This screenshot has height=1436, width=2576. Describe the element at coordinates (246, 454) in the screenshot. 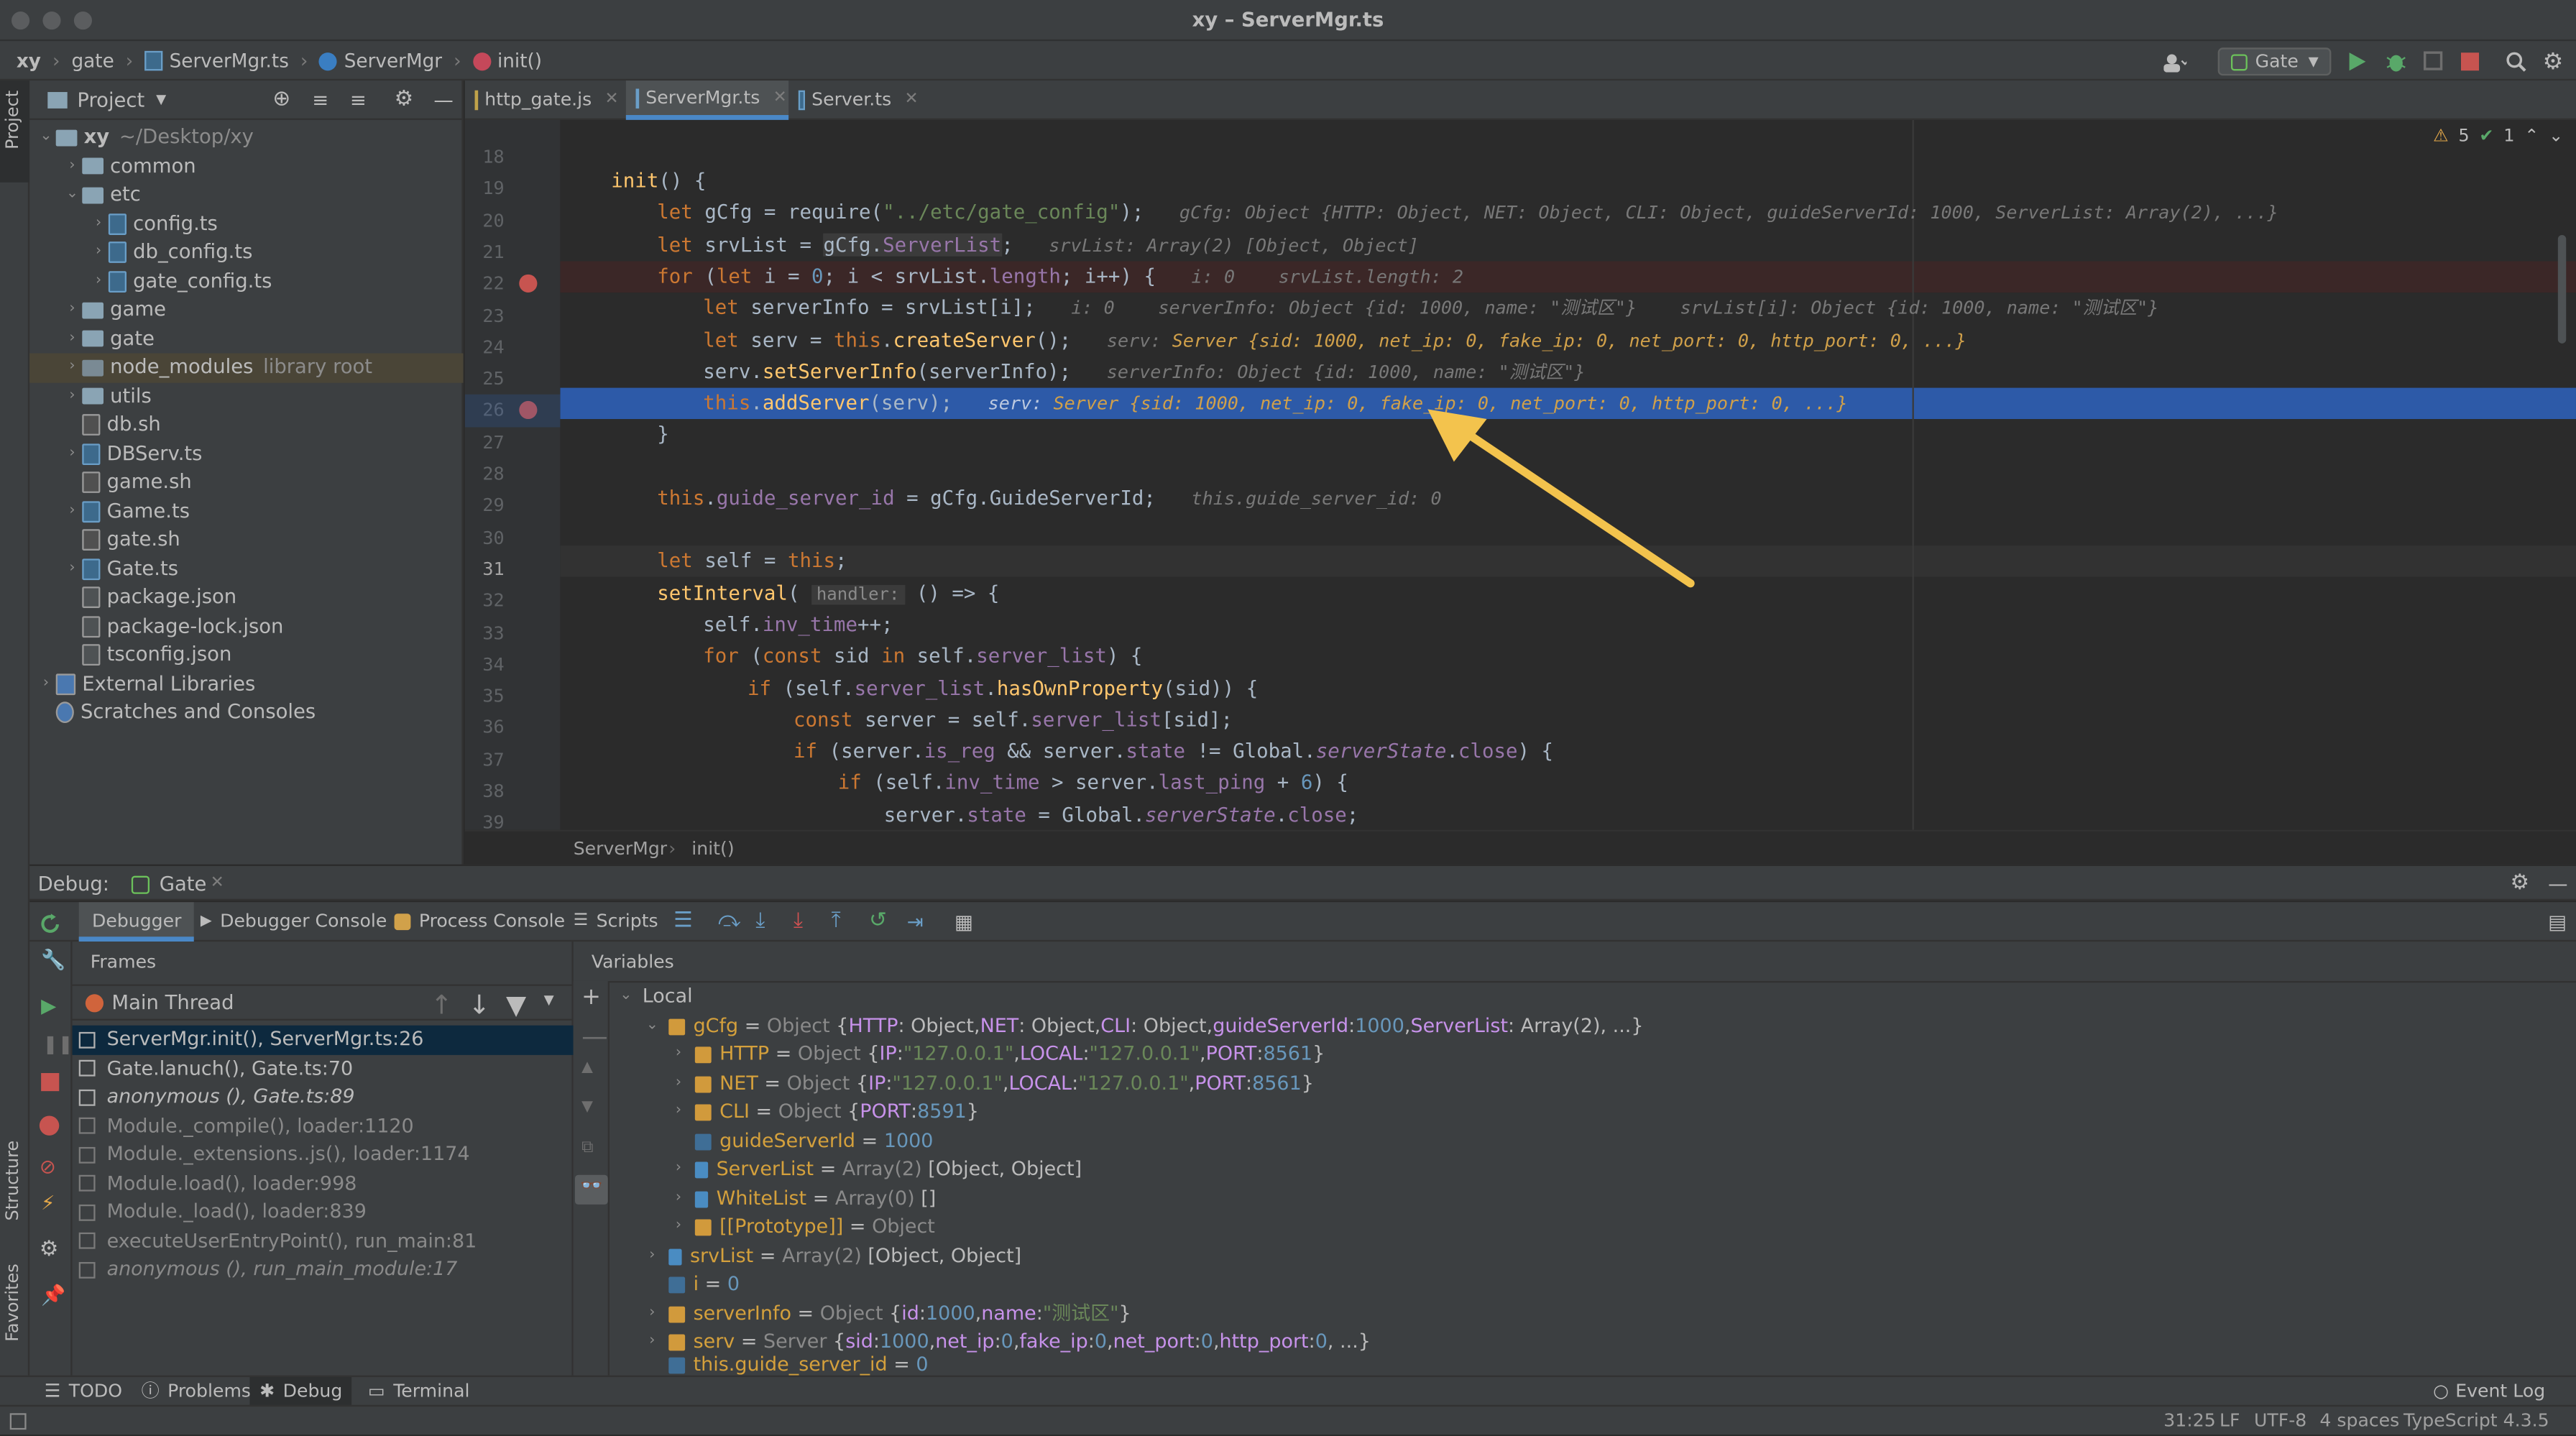

I see `tree-item: › DBServ.ts` at that location.